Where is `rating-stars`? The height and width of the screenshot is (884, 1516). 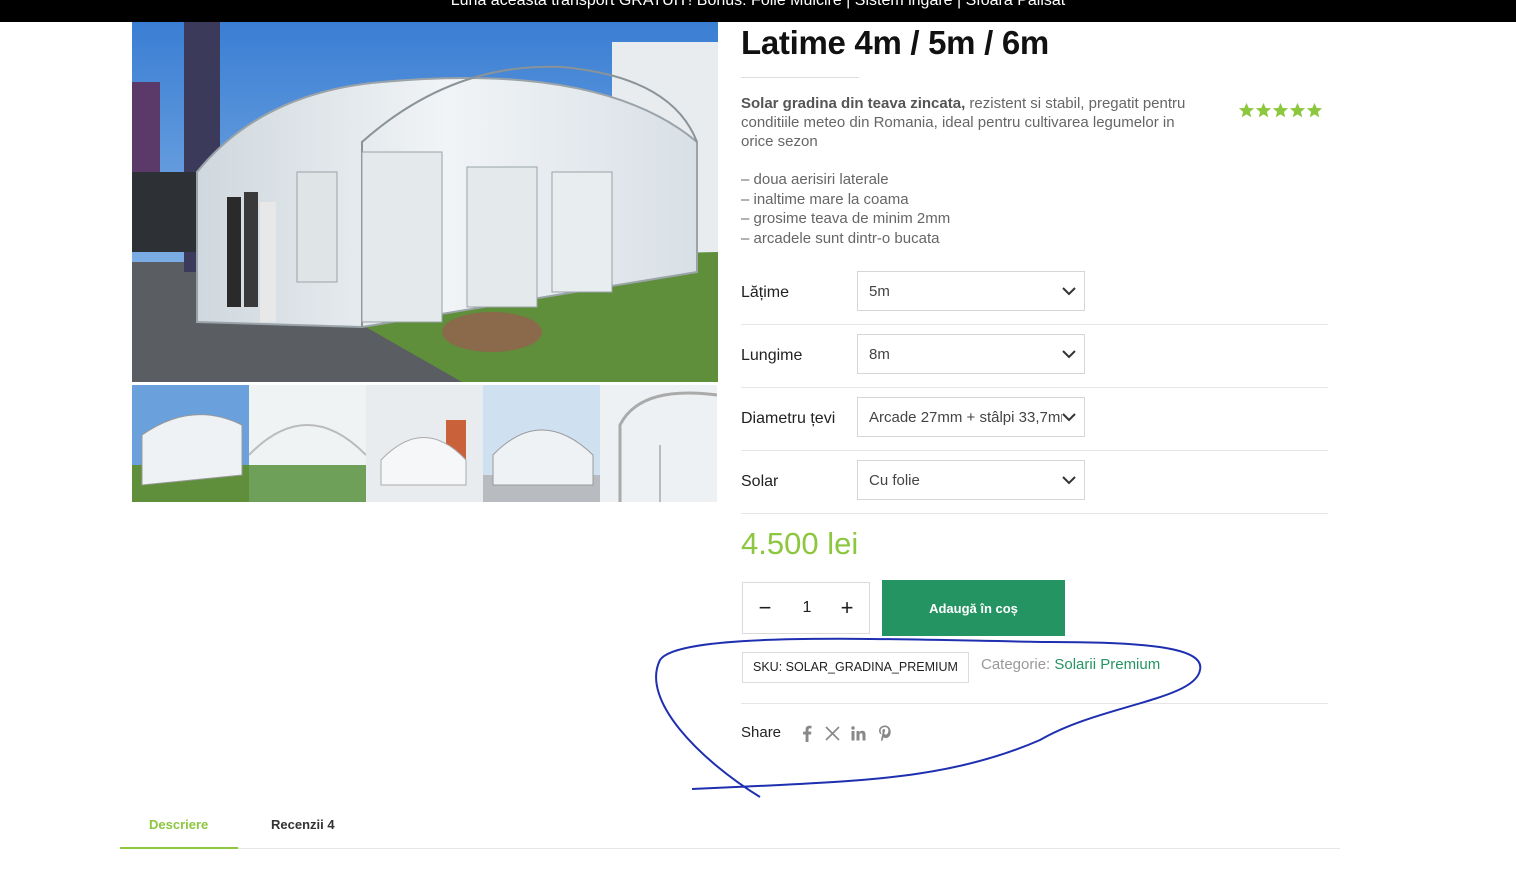 rating-stars is located at coordinates (1280, 110).